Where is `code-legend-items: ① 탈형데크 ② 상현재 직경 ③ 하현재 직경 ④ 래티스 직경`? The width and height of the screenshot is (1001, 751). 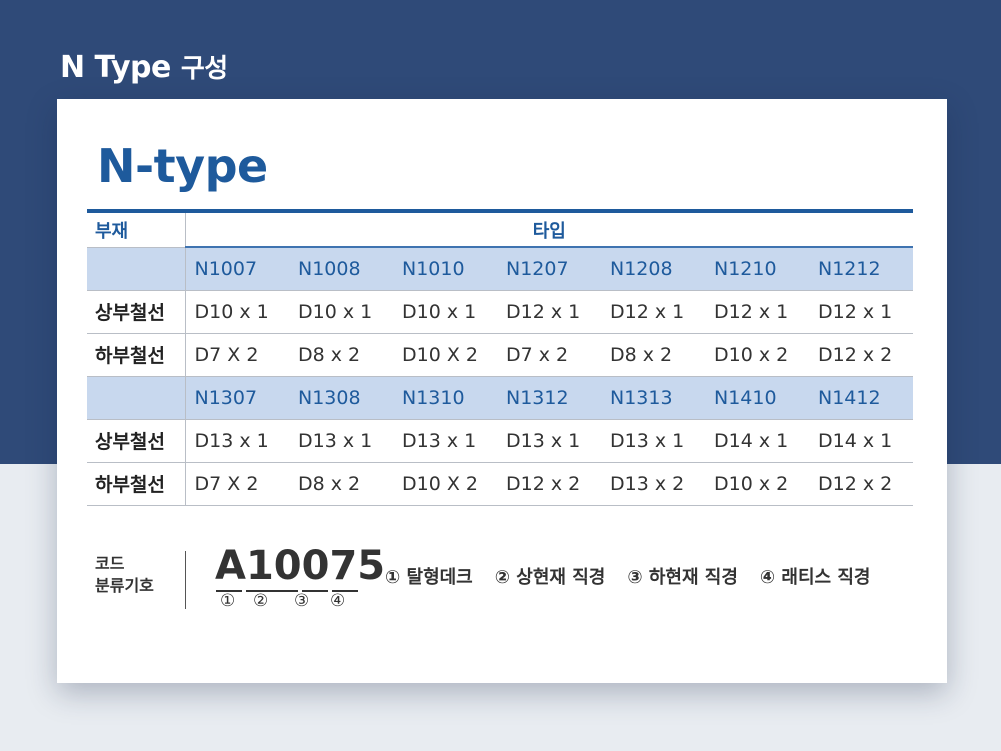
code-legend-items: ① 탈형데크 ② 상현재 직경 ③ 하현재 직경 ④ 래티스 직경 is located at coordinates (638, 576).